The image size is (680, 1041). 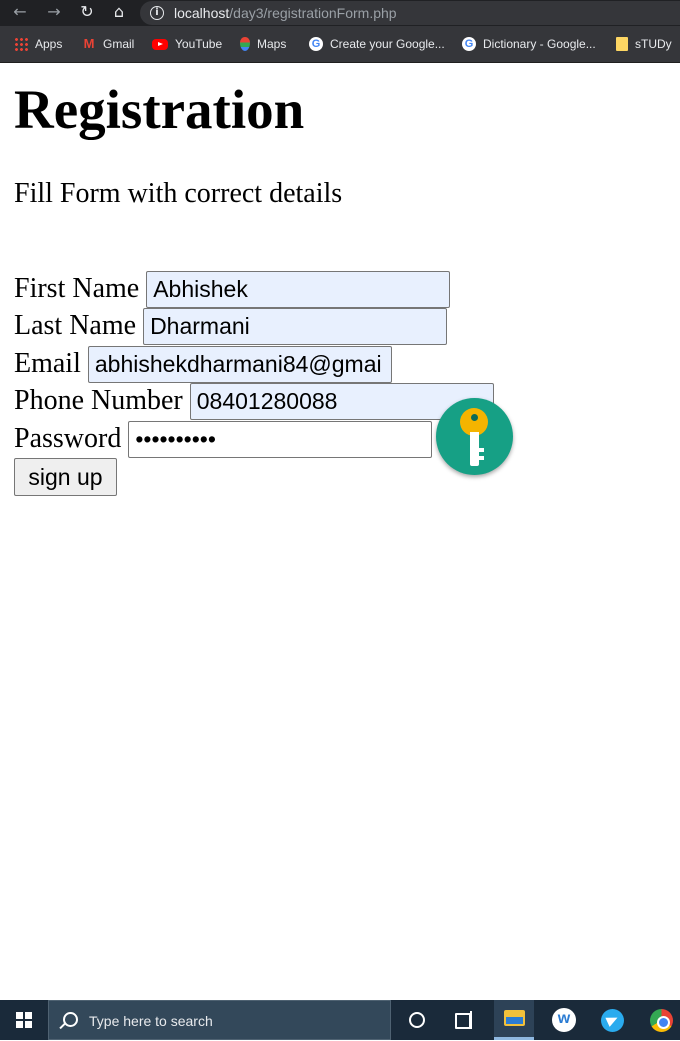 What do you see at coordinates (77, 288) in the screenshot?
I see `first-name-label: First Name` at bounding box center [77, 288].